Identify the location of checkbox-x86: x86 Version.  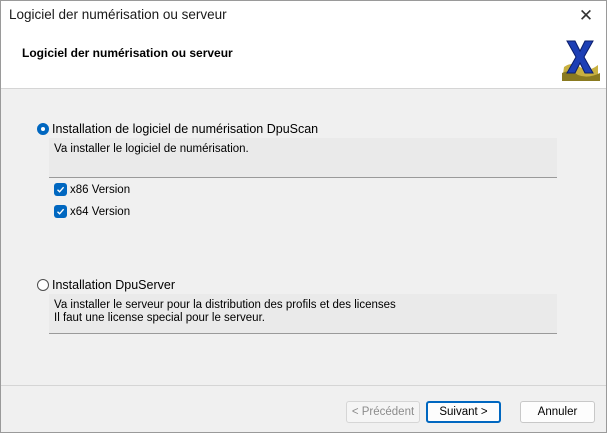
(92, 189).